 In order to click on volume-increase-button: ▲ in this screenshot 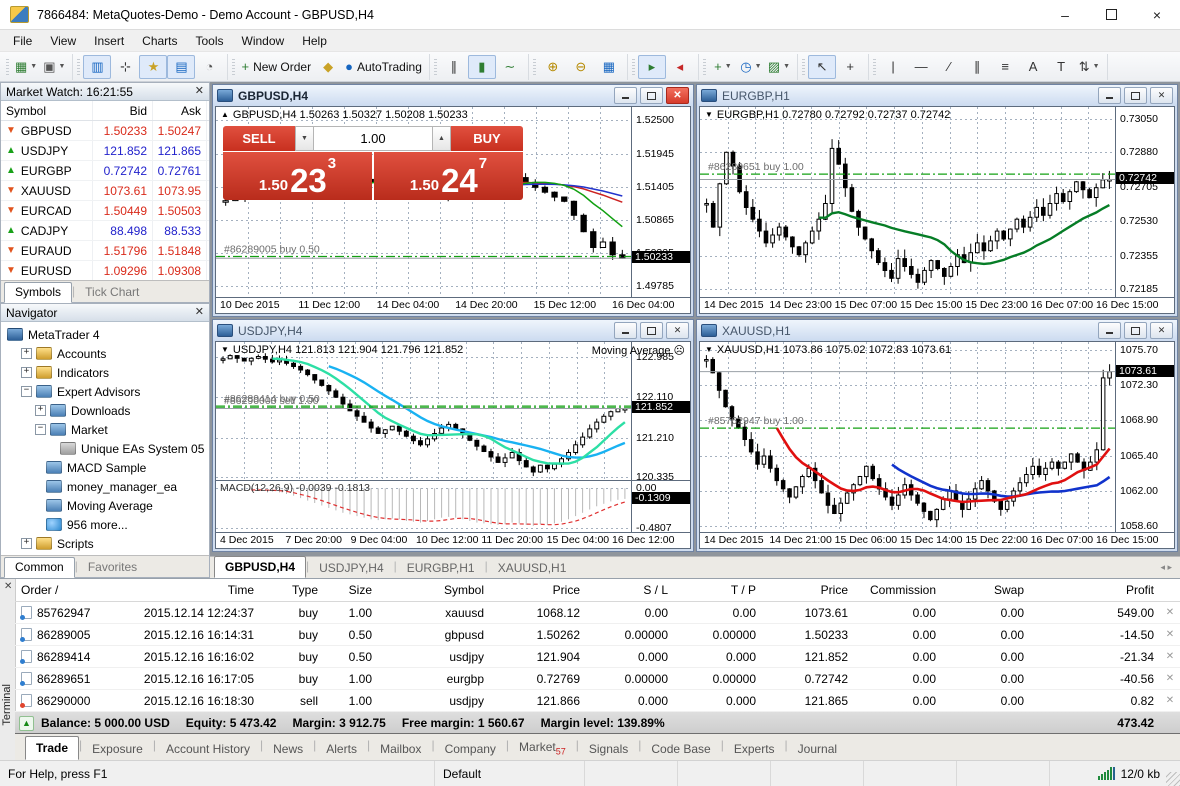, I will do `click(441, 138)`.